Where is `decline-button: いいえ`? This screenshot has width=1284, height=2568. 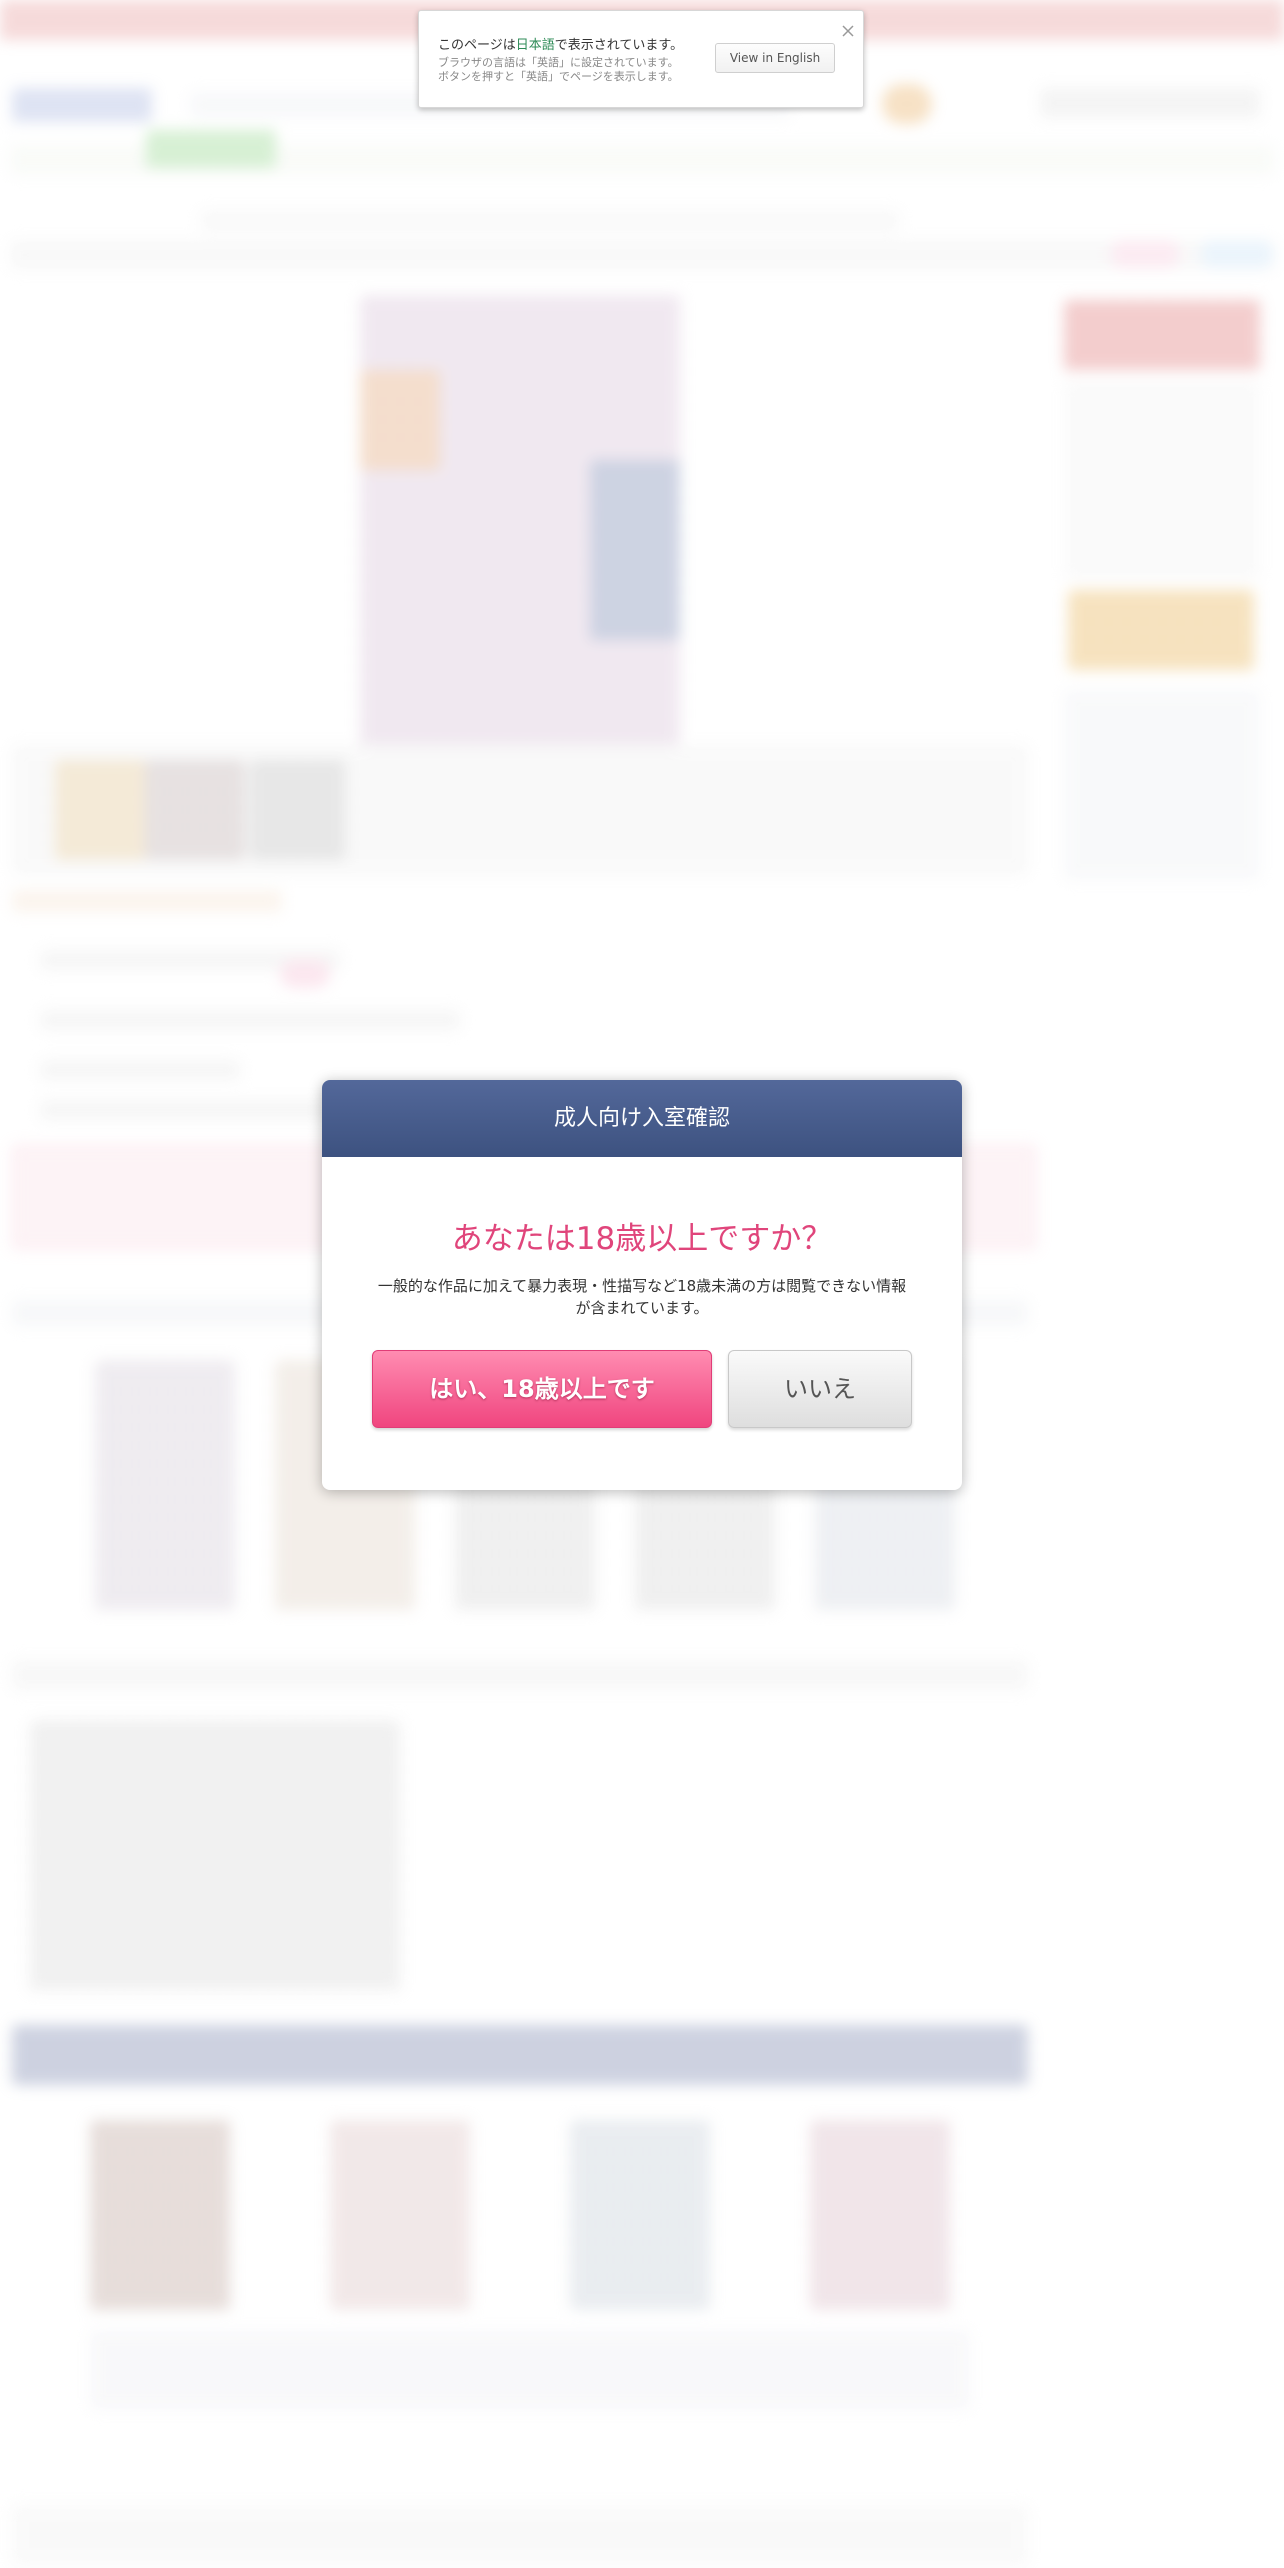 decline-button: いいえ is located at coordinates (820, 1389).